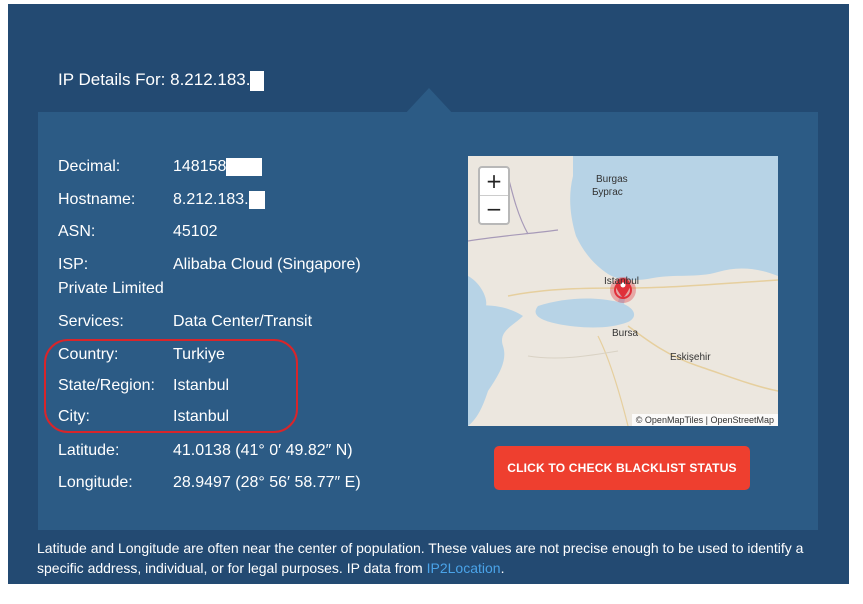  What do you see at coordinates (171, 386) in the screenshot?
I see `location-highlight-annotation` at bounding box center [171, 386].